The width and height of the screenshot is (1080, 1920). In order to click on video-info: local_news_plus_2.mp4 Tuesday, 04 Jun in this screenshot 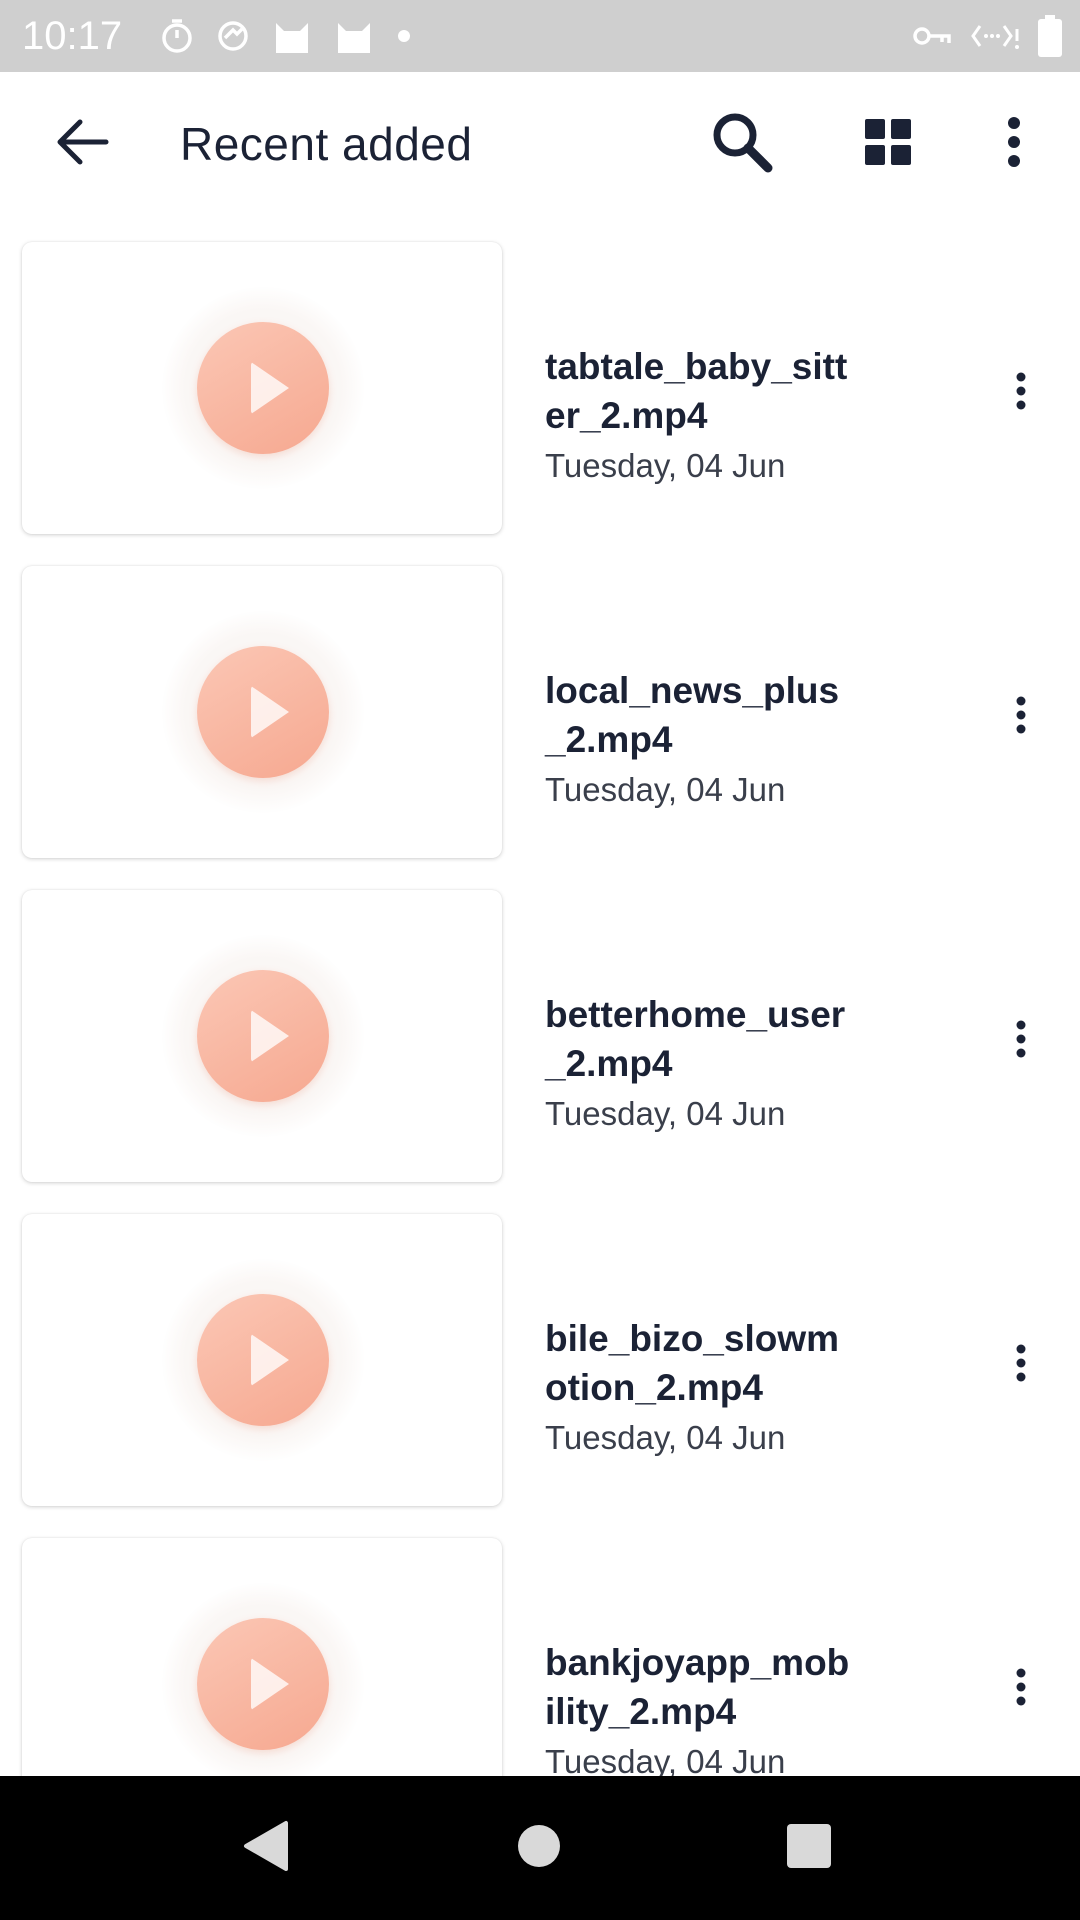, I will do `click(710, 739)`.